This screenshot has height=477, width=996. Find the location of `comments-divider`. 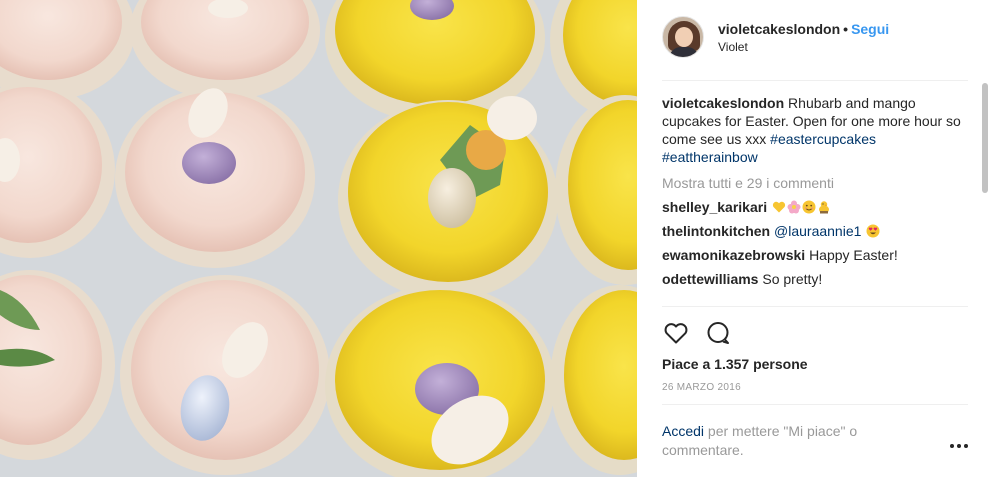

comments-divider is located at coordinates (815, 306).